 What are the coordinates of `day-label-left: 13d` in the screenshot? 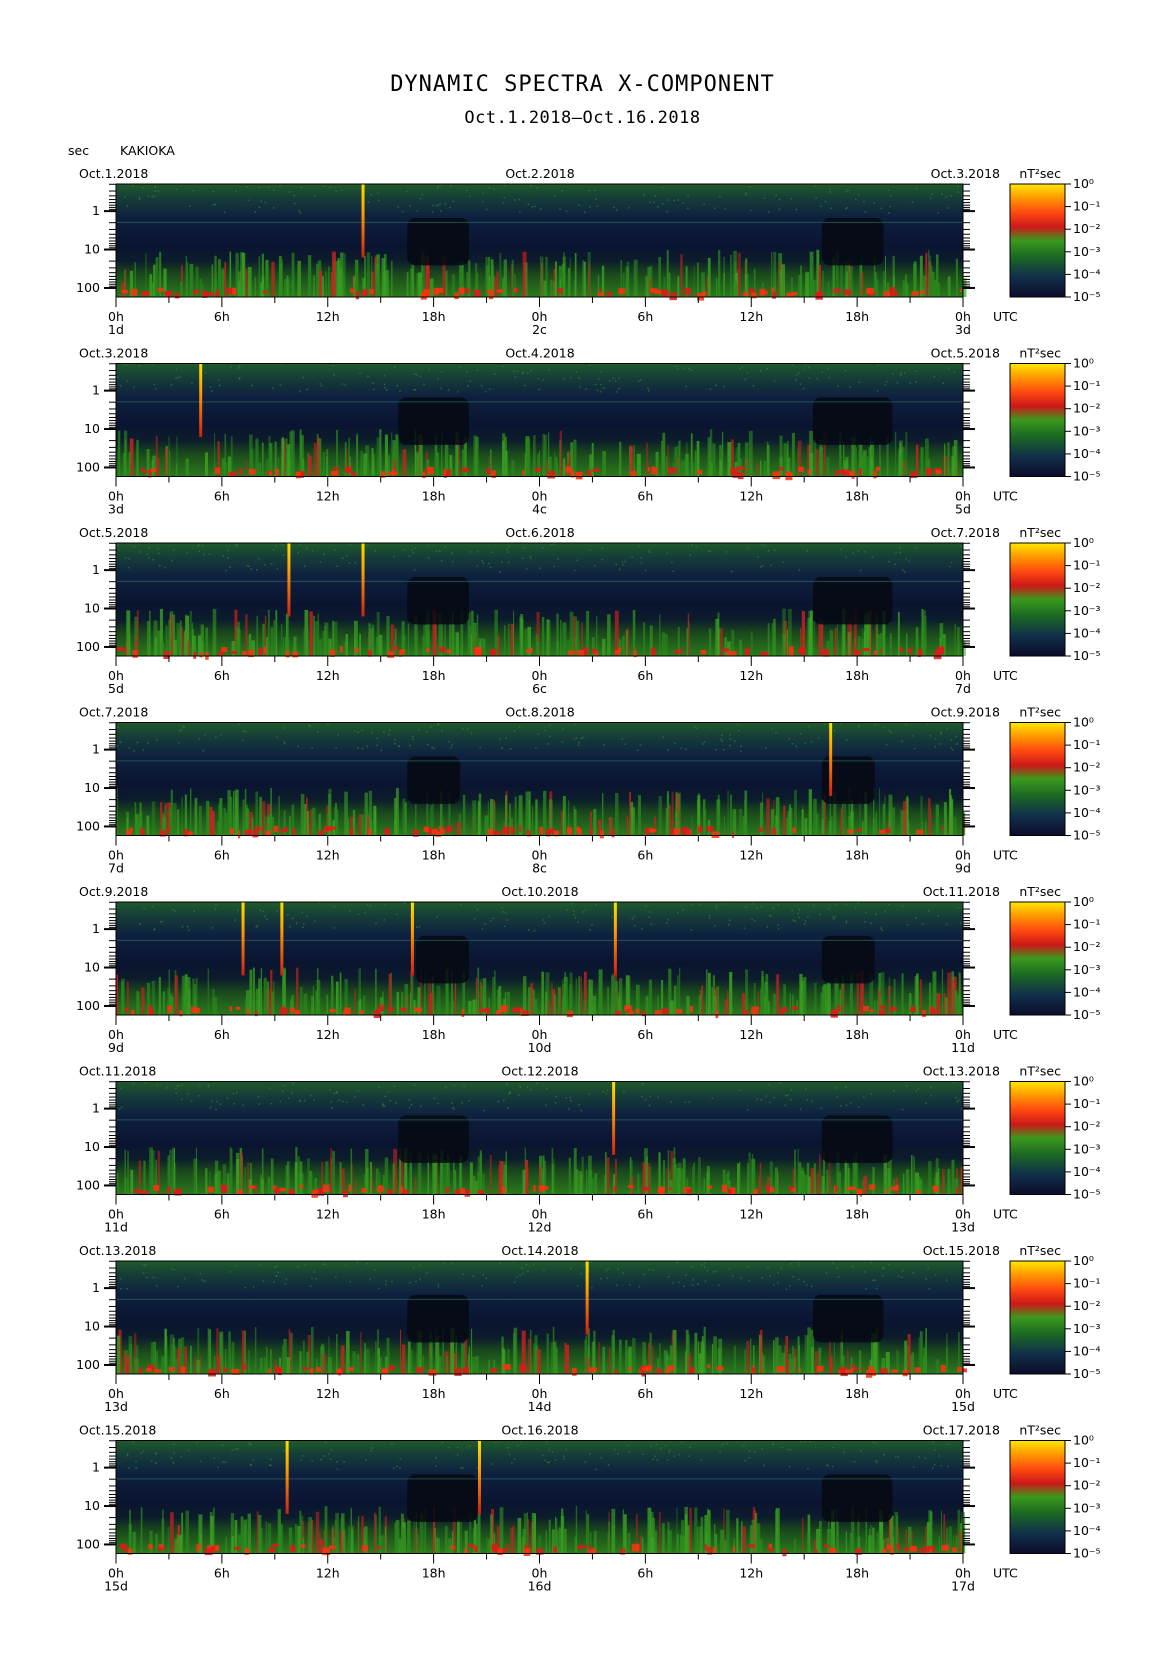 It's located at (116, 1406).